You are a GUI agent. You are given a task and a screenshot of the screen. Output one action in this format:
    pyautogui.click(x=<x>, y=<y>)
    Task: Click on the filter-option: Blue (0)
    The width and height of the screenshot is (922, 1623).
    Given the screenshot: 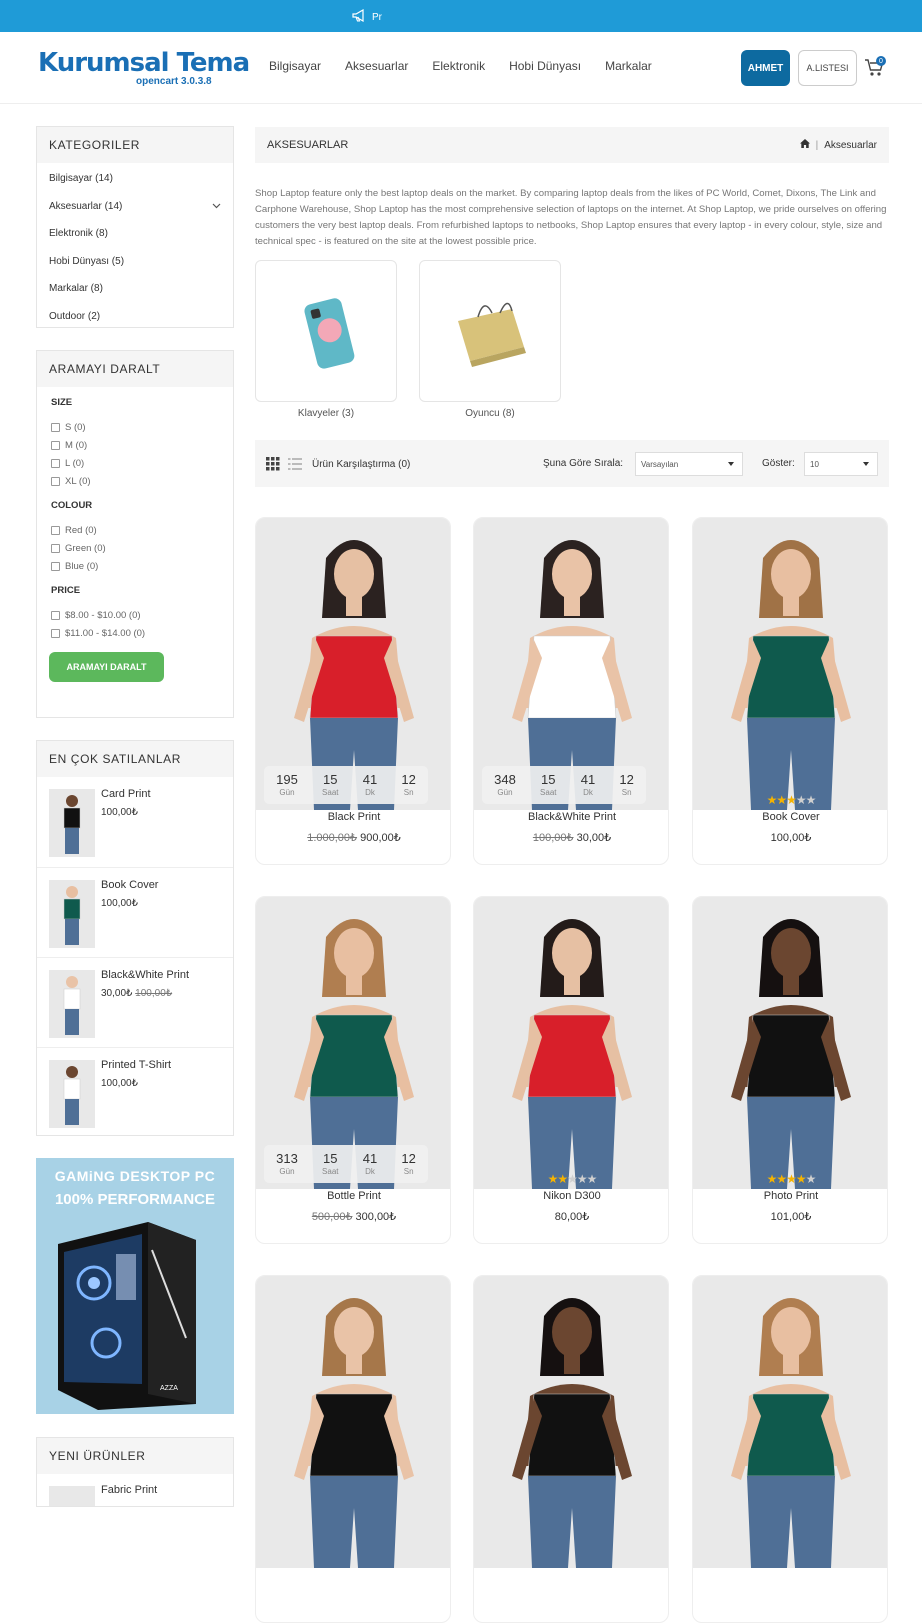 What is the action you would take?
    pyautogui.click(x=135, y=566)
    